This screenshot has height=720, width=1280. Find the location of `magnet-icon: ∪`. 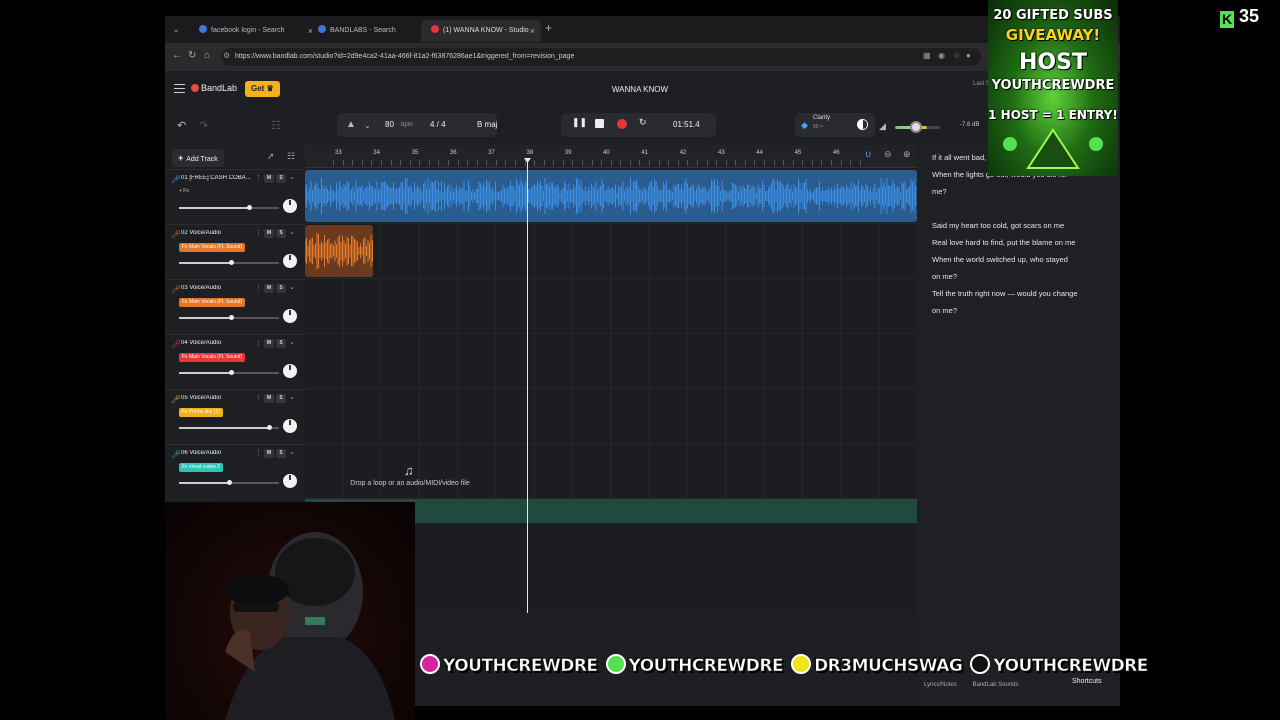

magnet-icon: ∪ is located at coordinates (868, 154).